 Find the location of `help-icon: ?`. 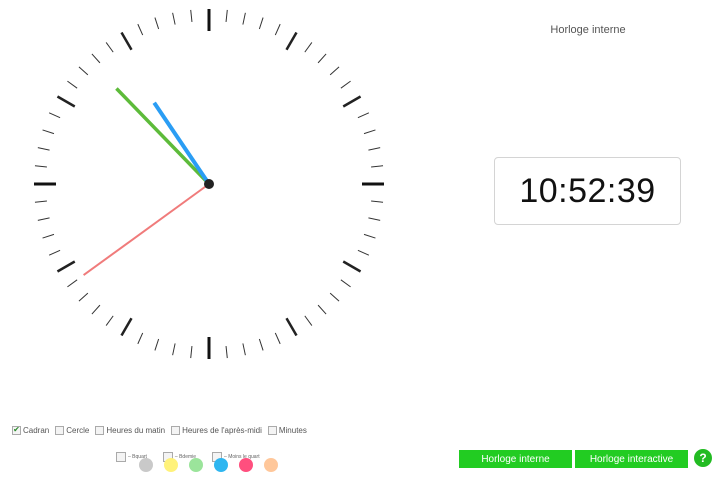

help-icon: ? is located at coordinates (703, 458).